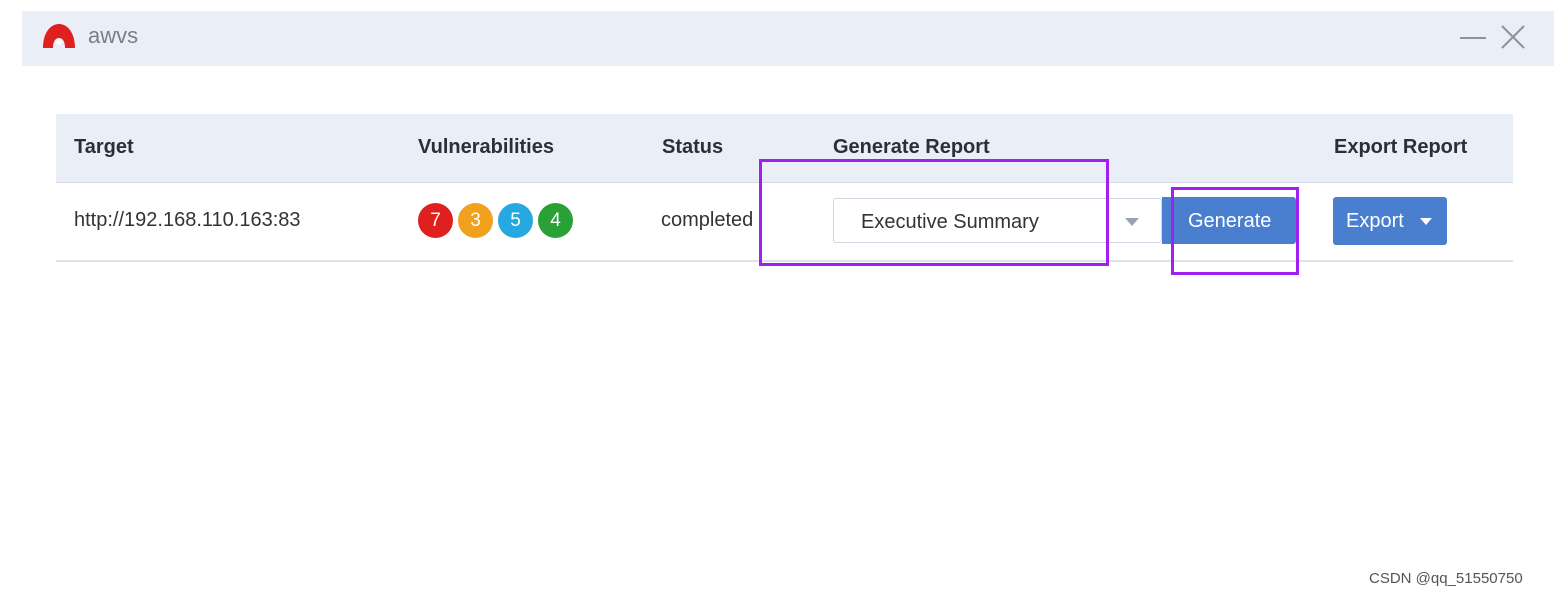 Image resolution: width=1554 pixels, height=598 pixels. I want to click on header-export-report: Export Report, so click(1401, 147).